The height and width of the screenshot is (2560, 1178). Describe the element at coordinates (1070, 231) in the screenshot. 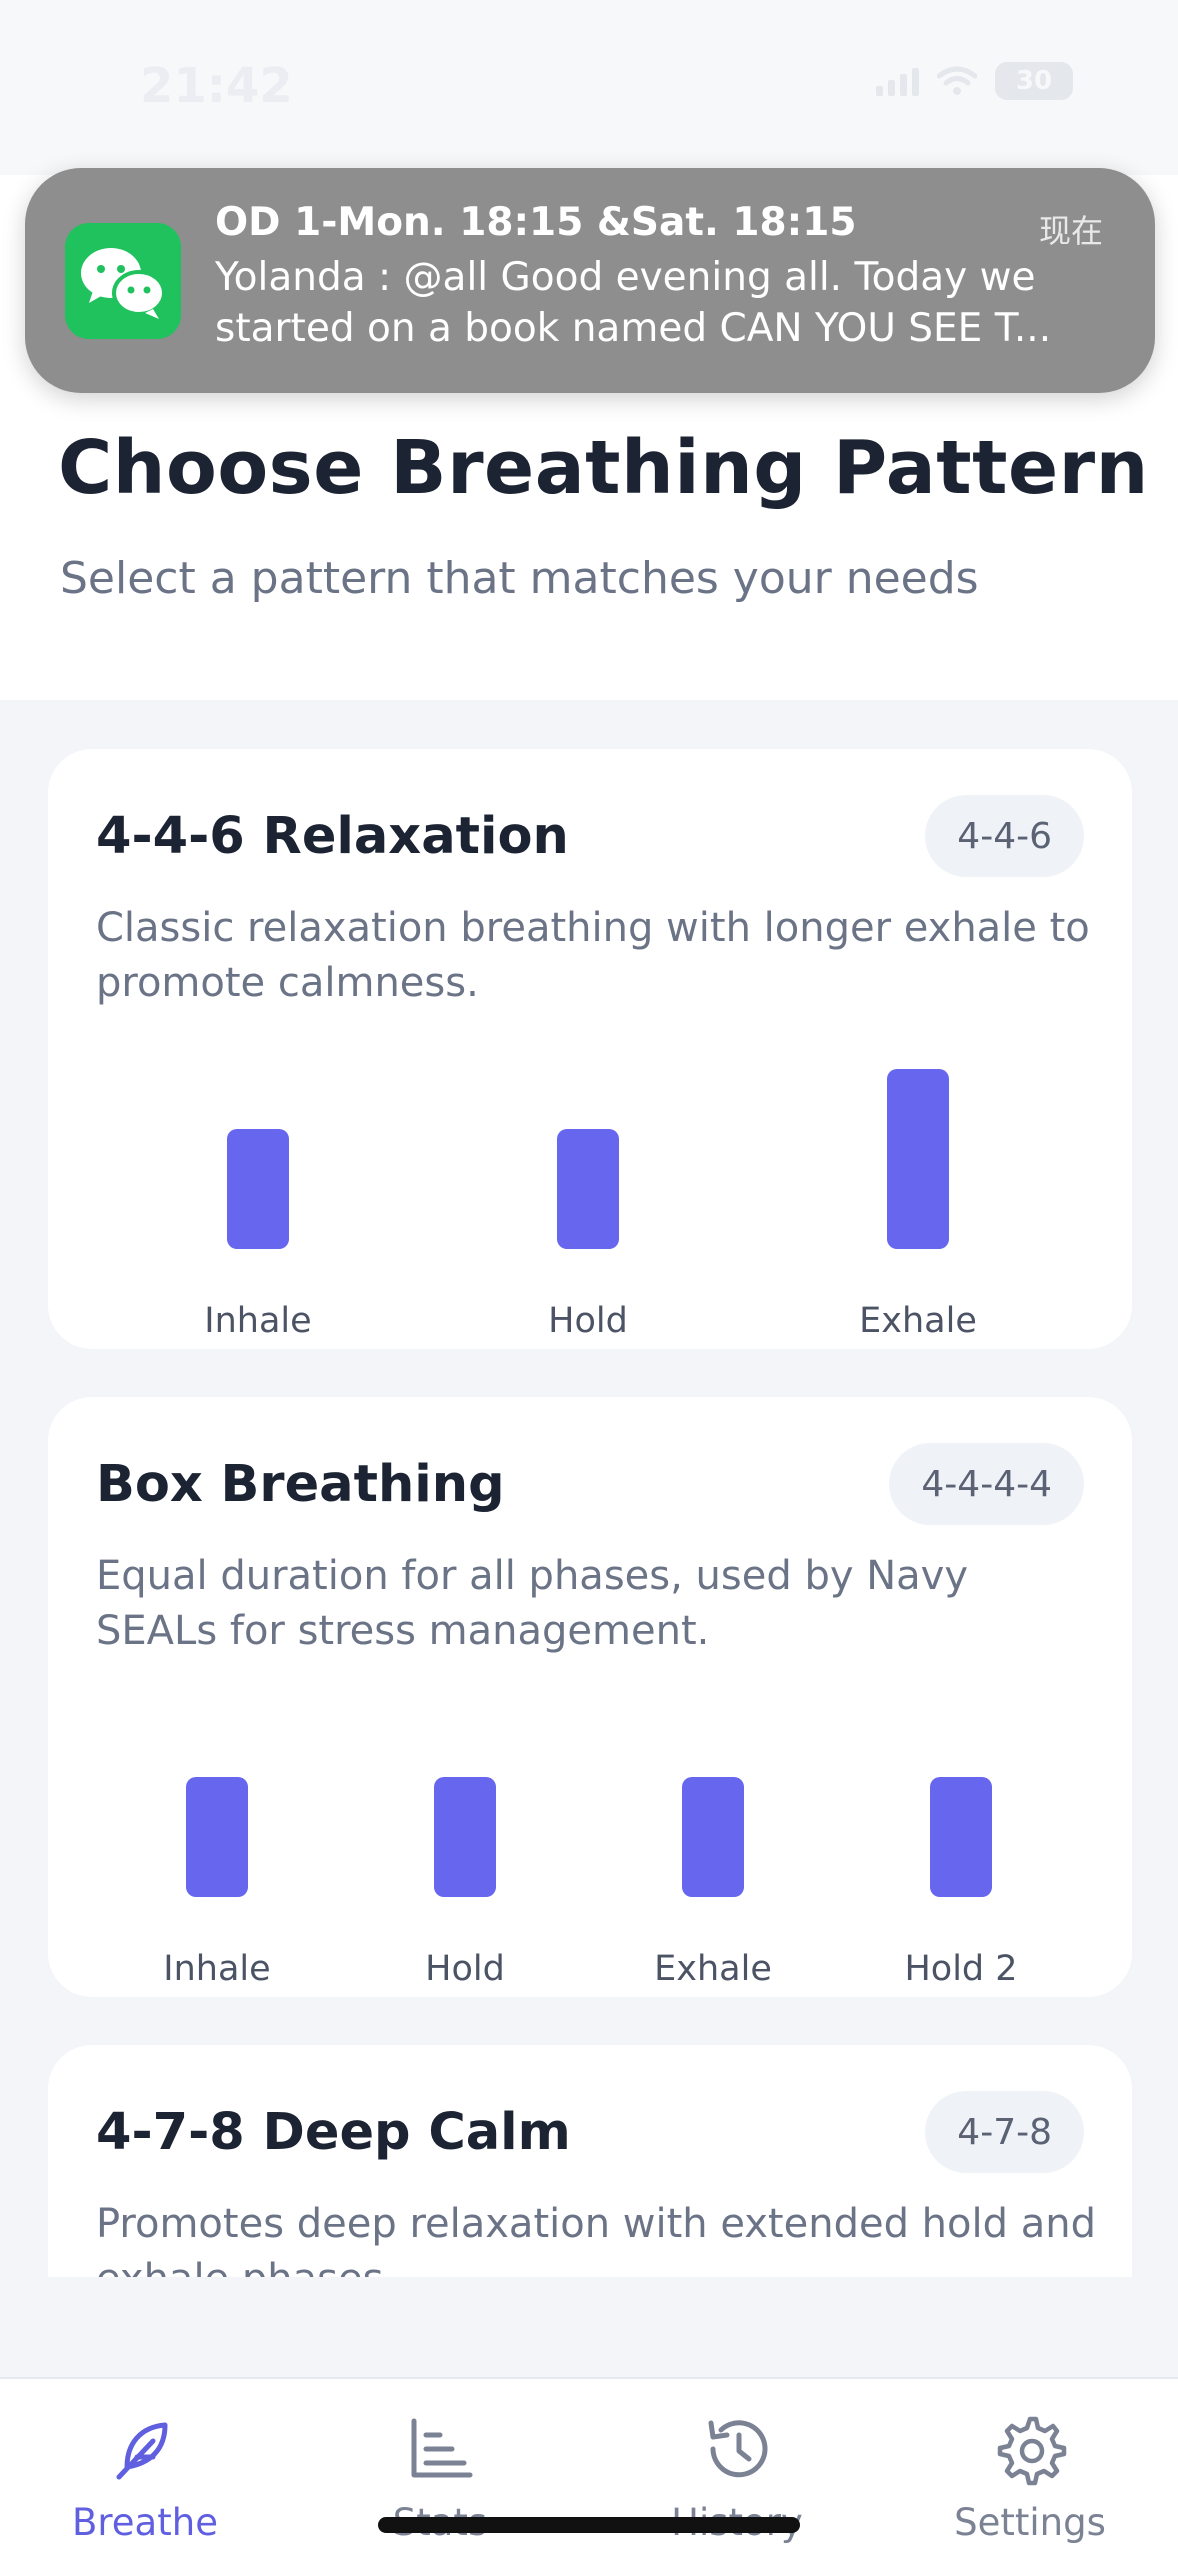

I see `notification-time: 现在` at that location.